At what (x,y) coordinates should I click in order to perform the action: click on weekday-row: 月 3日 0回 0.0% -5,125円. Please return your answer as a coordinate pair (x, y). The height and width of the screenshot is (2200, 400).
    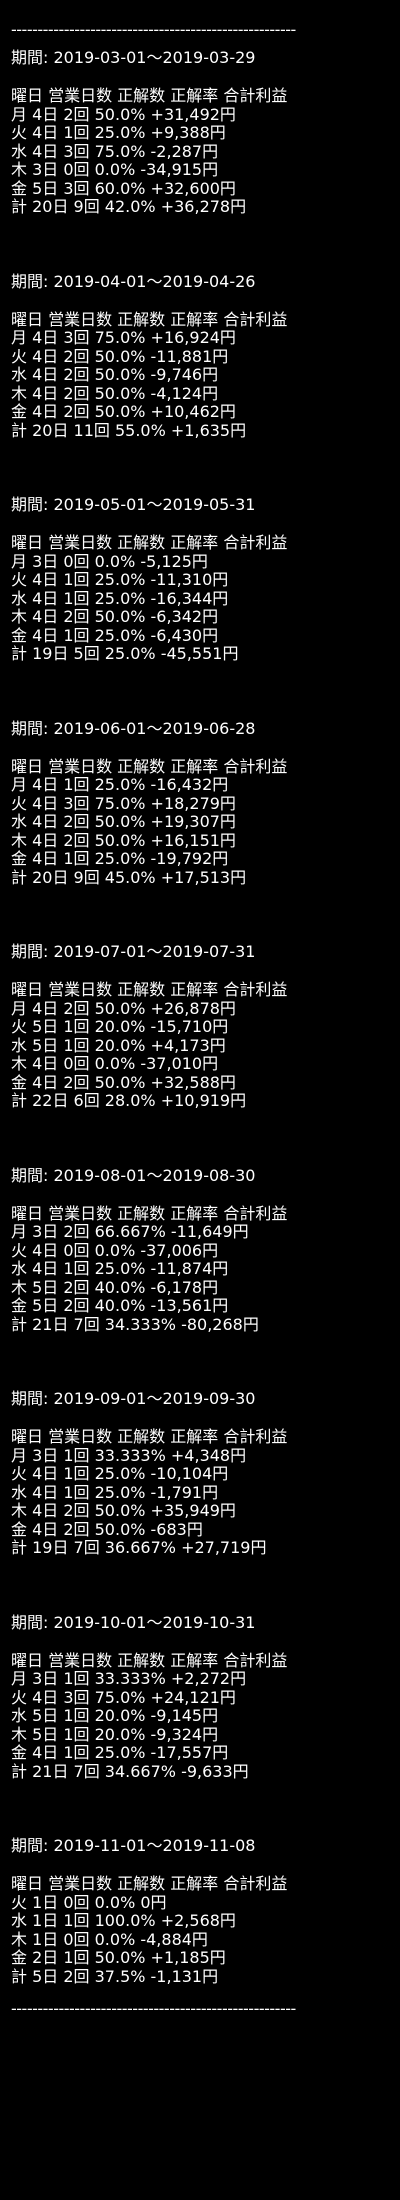
    Looking at the image, I should click on (109, 561).